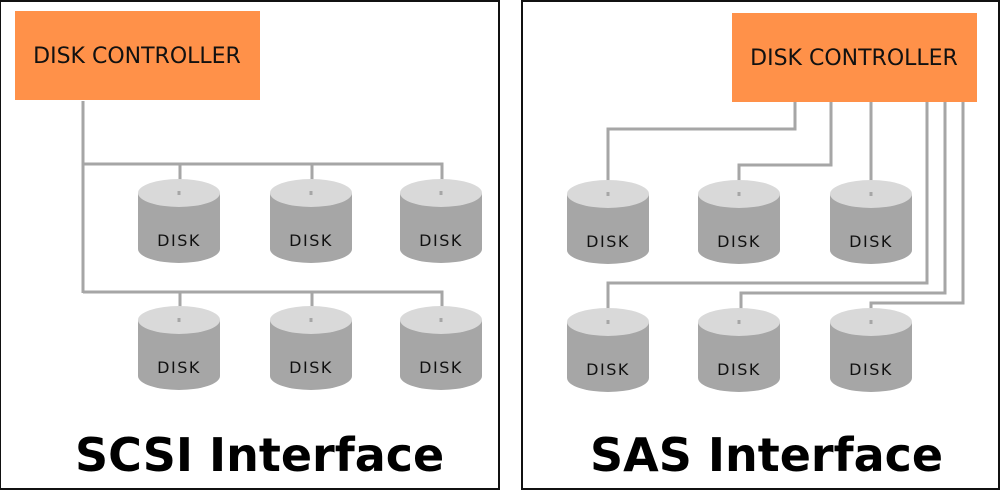  I want to click on sas-disk-controller: DISK CONTROLLER, so click(854, 57).